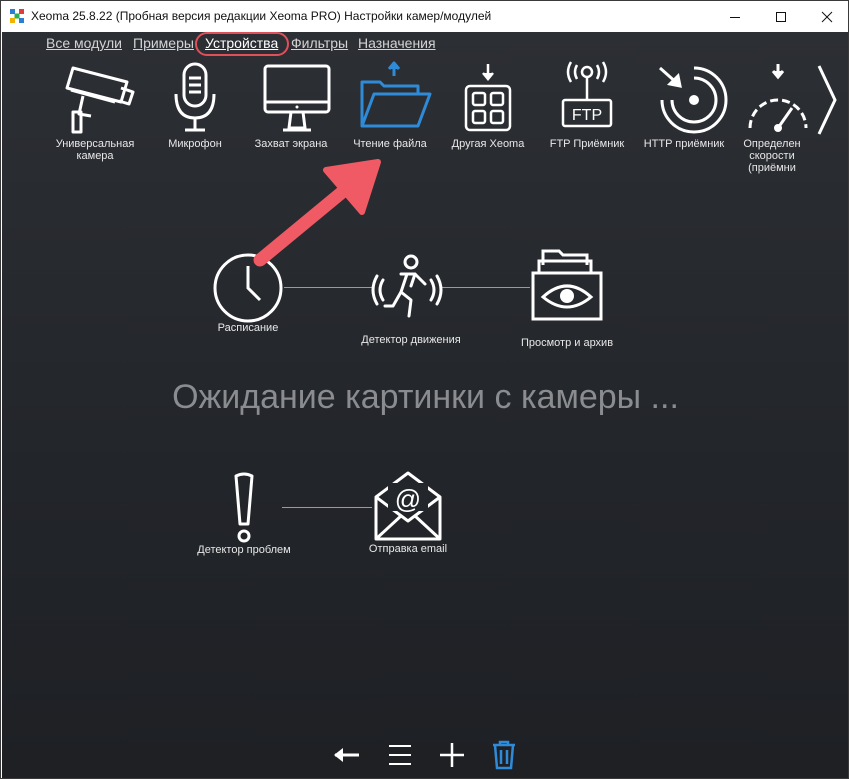 This screenshot has width=849, height=779. I want to click on close-button, so click(826, 16).